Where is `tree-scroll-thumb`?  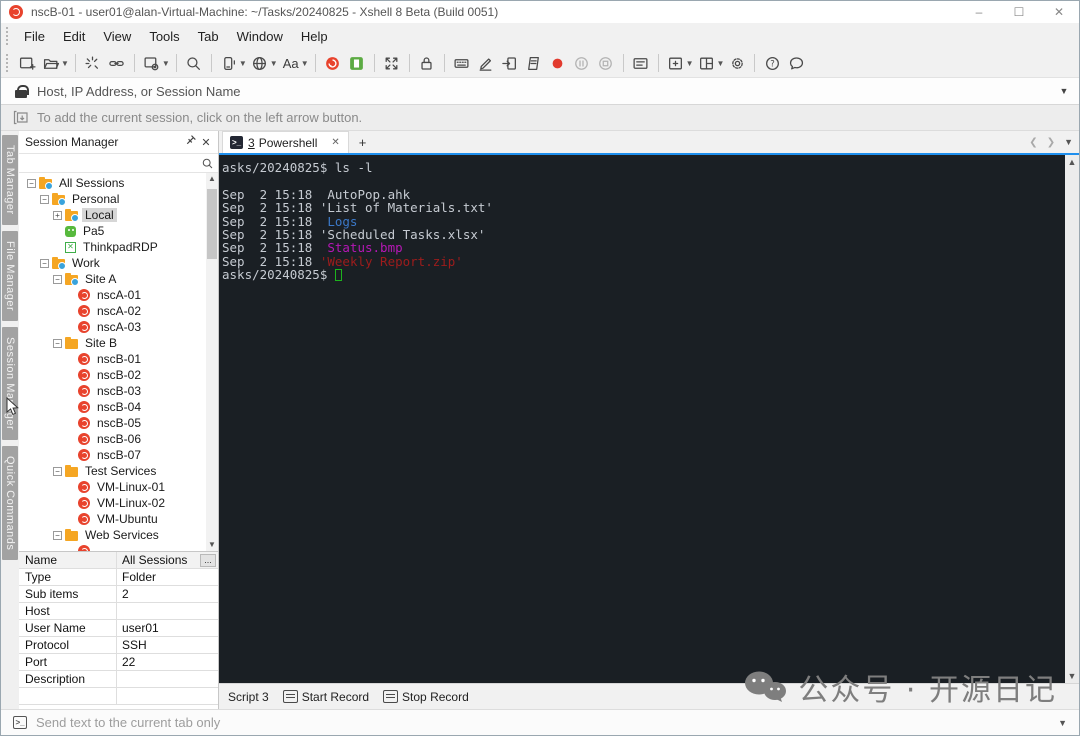
tree-scroll-thumb is located at coordinates (212, 224).